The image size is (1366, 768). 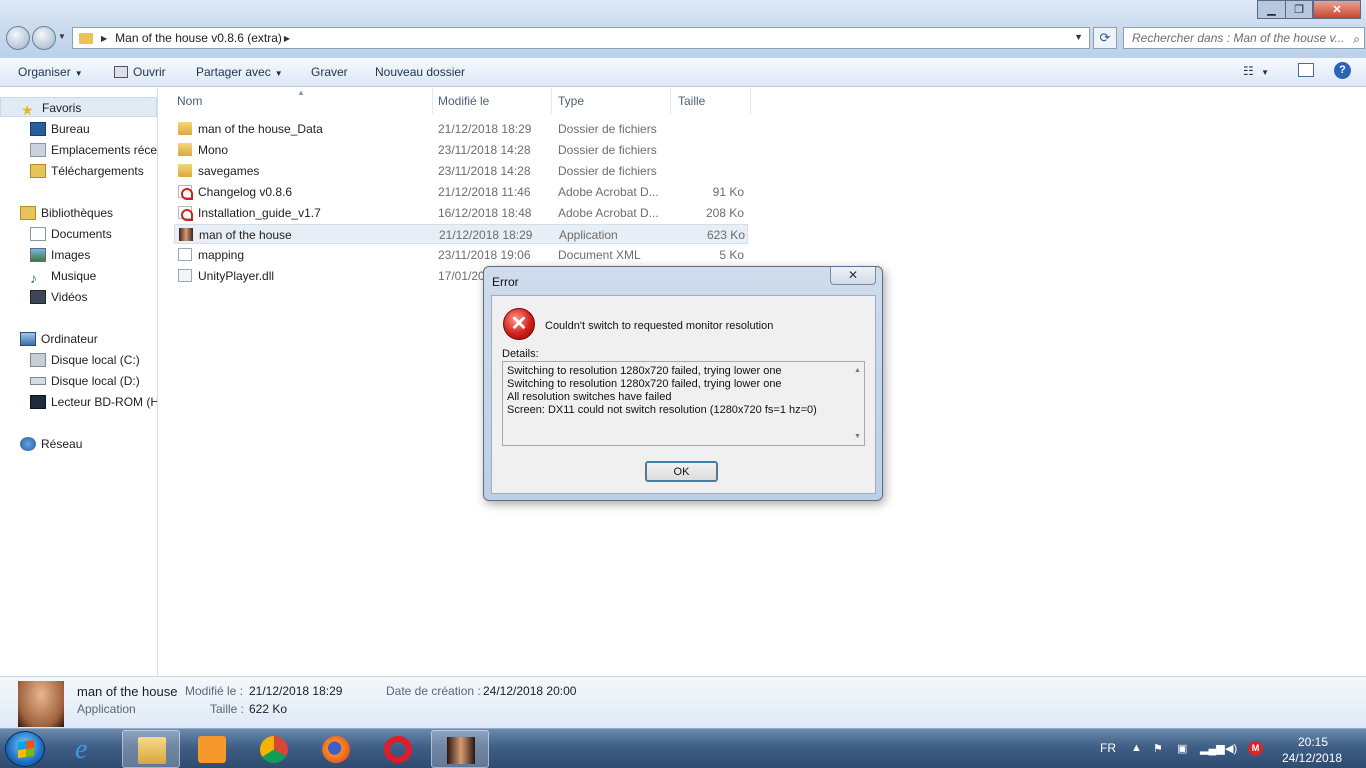 I want to click on show-hidden-icons-icon: ▲, so click(x=1136, y=748).